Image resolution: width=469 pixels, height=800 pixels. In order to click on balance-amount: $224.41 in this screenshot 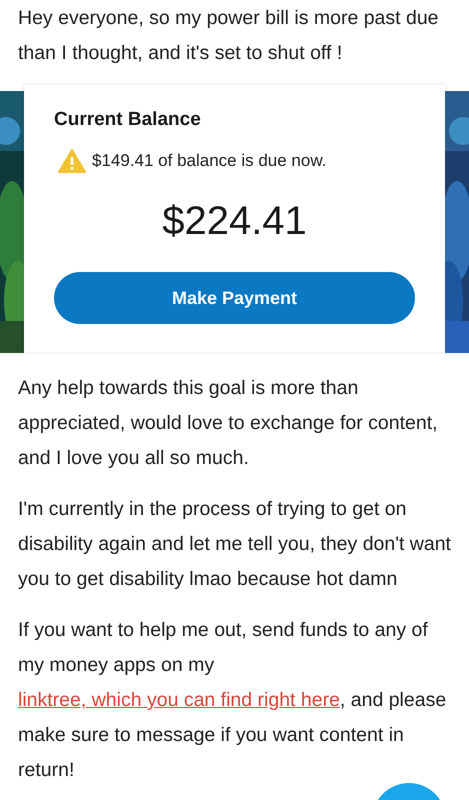, I will do `click(234, 221)`.